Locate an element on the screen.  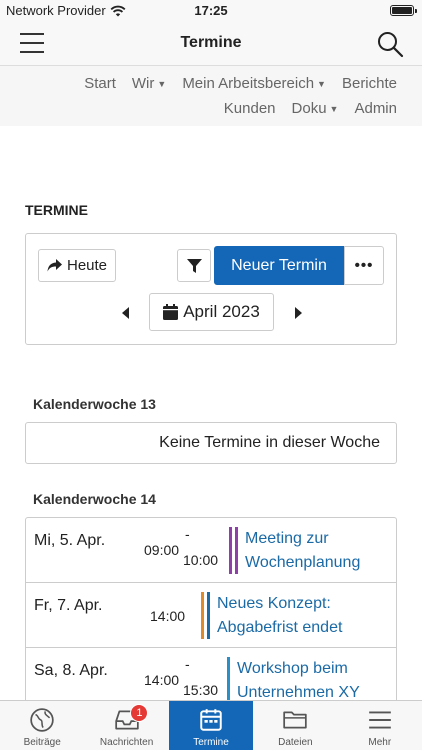
menu-item-label: Admin is located at coordinates (375, 108).